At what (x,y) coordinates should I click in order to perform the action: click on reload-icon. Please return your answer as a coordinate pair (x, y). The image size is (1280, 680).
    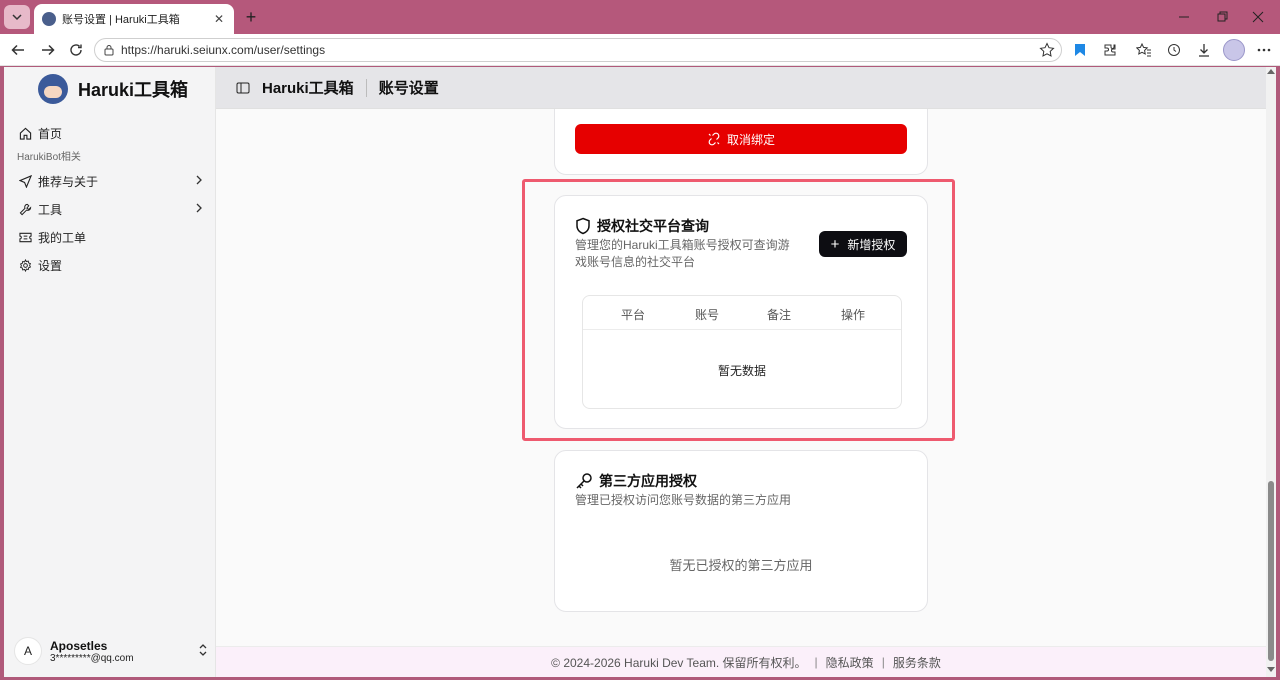
    Looking at the image, I should click on (76, 50).